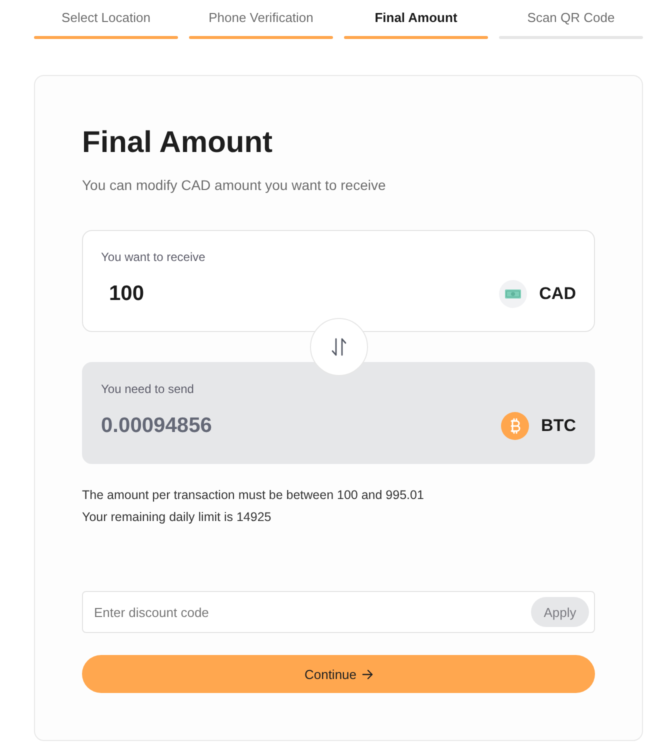 The height and width of the screenshot is (749, 654). What do you see at coordinates (513, 294) in the screenshot?
I see `banknote-icon` at bounding box center [513, 294].